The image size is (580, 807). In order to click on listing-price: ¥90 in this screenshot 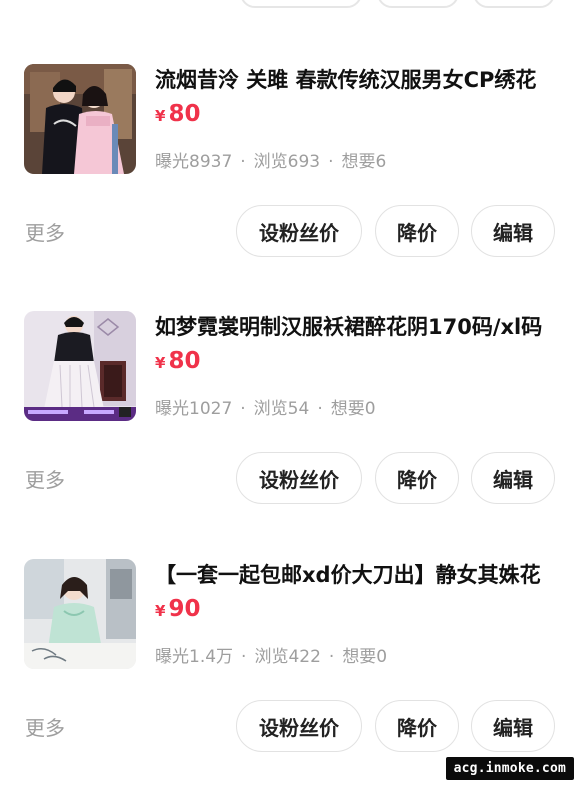, I will do `click(177, 610)`.